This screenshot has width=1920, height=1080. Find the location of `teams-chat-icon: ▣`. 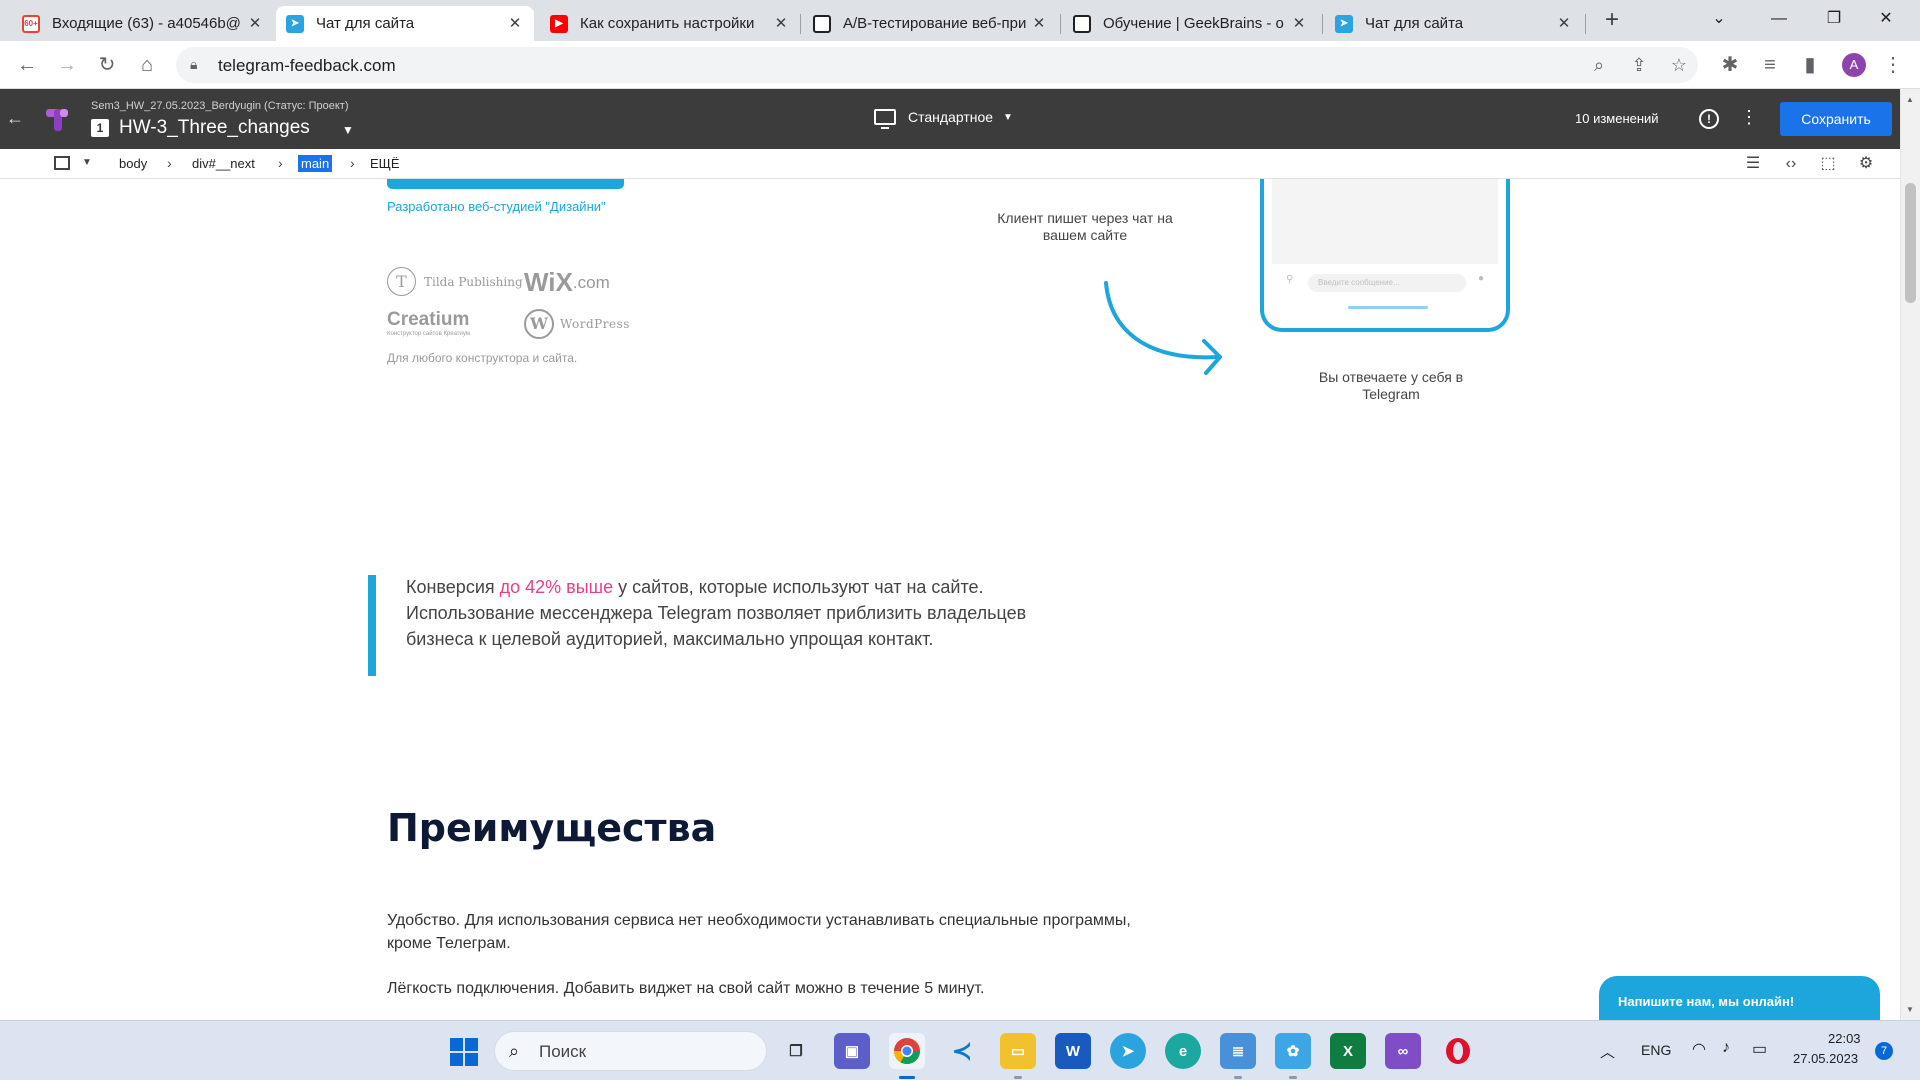

teams-chat-icon: ▣ is located at coordinates (852, 1051).